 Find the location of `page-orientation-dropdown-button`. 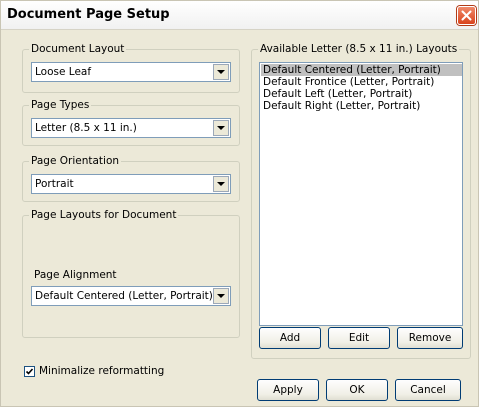

page-orientation-dropdown-button is located at coordinates (221, 184).